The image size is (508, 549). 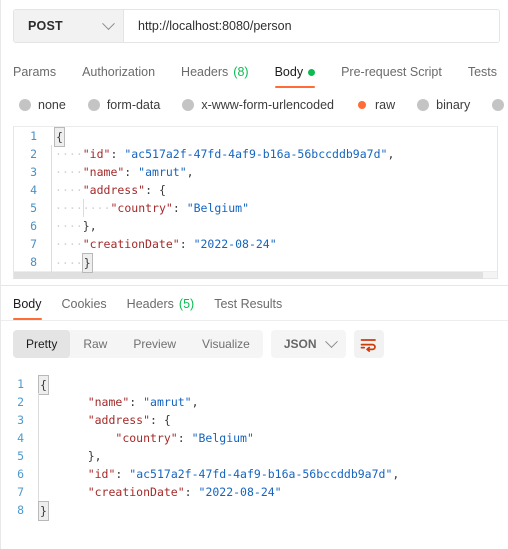 What do you see at coordinates (33, 172) in the screenshot?
I see `line-number: 3` at bounding box center [33, 172].